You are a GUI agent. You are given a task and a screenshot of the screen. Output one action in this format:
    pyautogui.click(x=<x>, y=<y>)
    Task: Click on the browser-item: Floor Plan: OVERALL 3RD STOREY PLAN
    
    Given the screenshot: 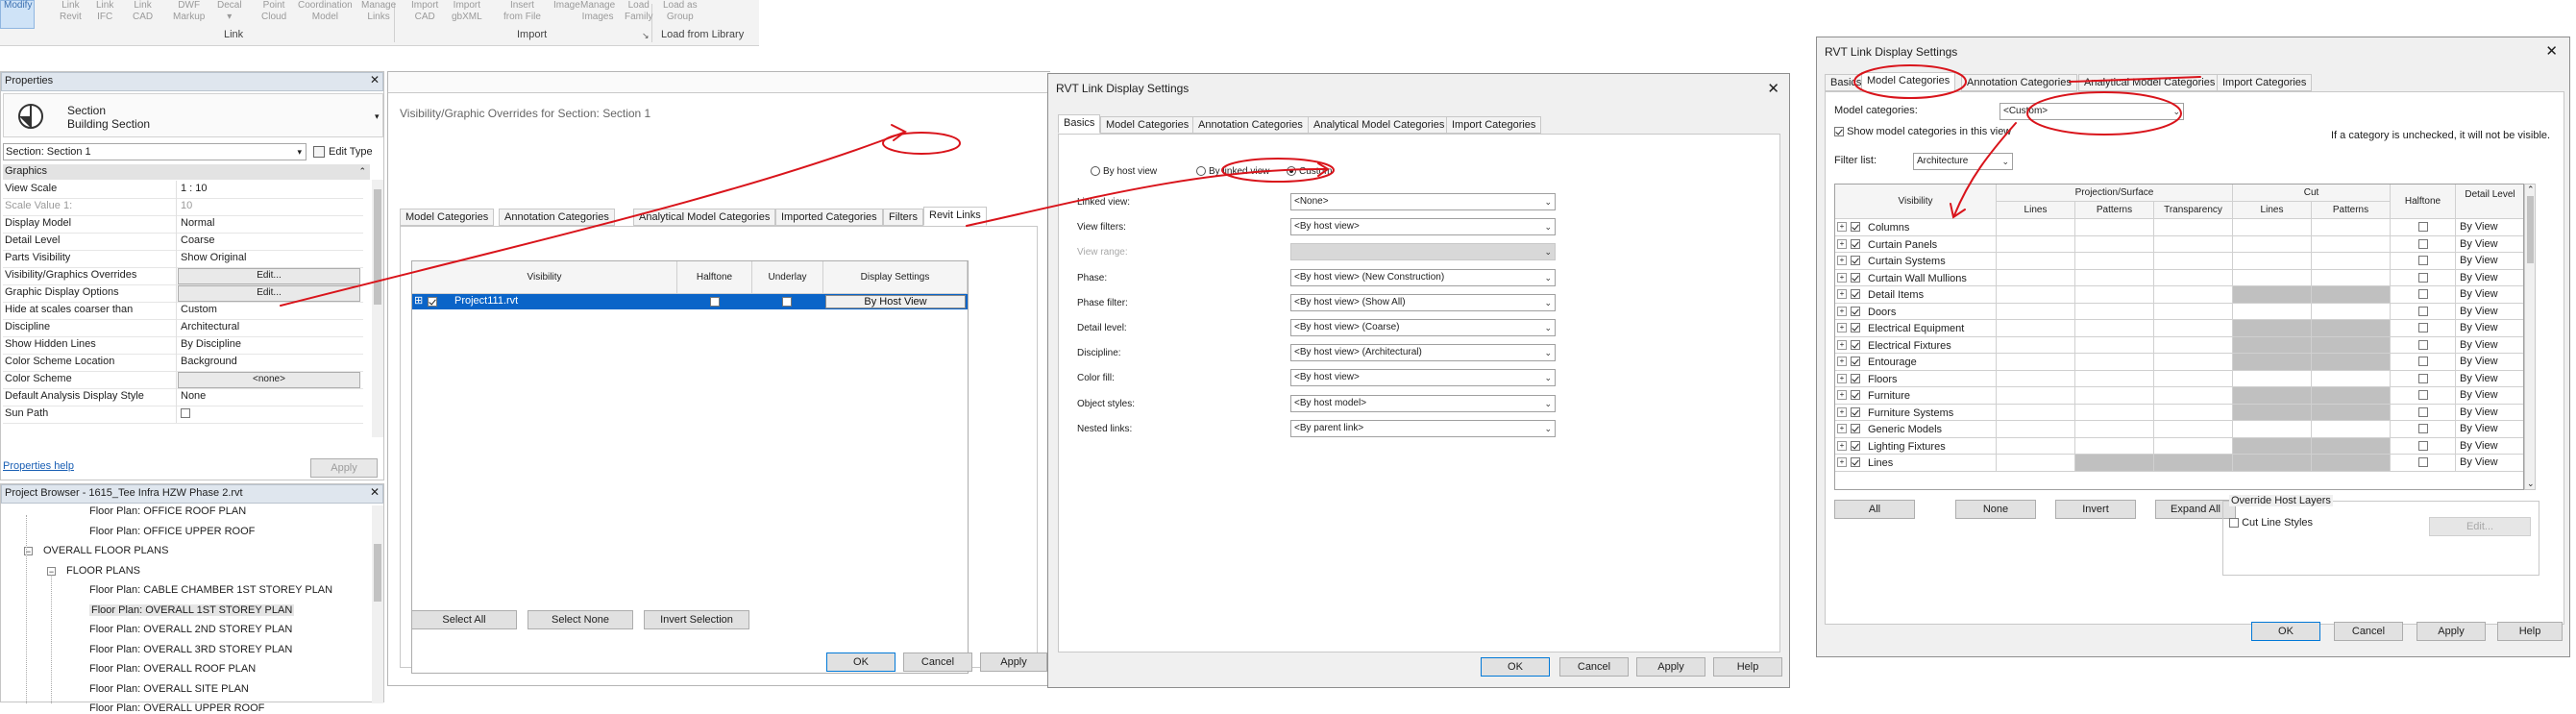 What is the action you would take?
    pyautogui.click(x=190, y=649)
    